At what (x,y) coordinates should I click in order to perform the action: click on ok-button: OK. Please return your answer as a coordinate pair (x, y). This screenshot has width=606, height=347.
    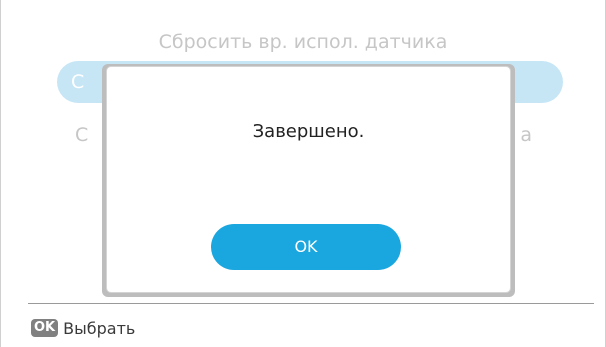
    Looking at the image, I should click on (306, 247).